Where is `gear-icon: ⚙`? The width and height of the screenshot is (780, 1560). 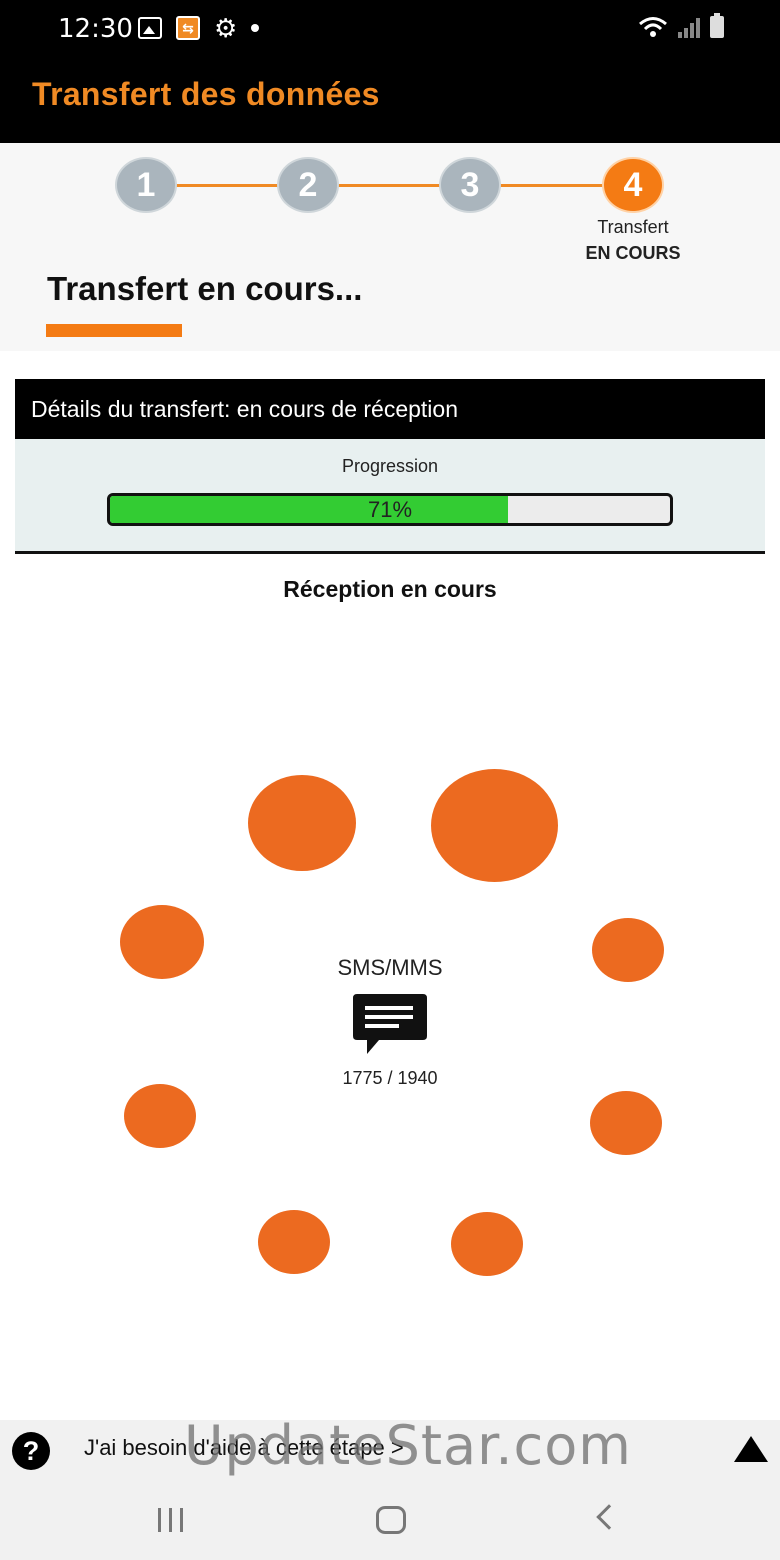 gear-icon: ⚙ is located at coordinates (226, 28).